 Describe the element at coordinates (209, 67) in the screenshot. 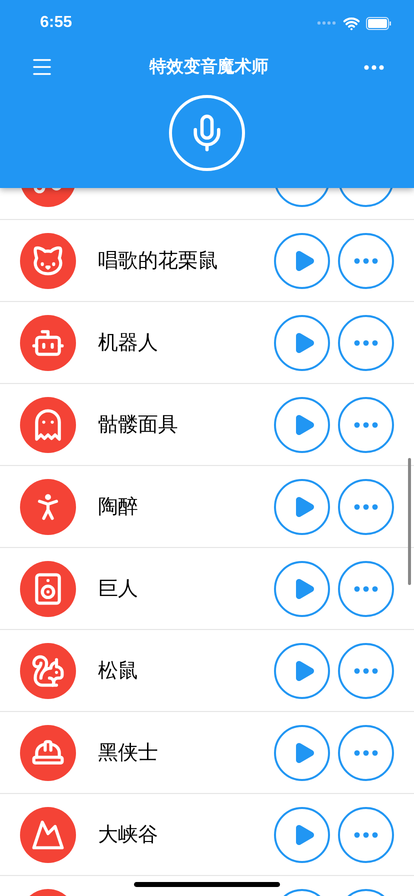

I see `app-title: 特效变音魔术师` at that location.